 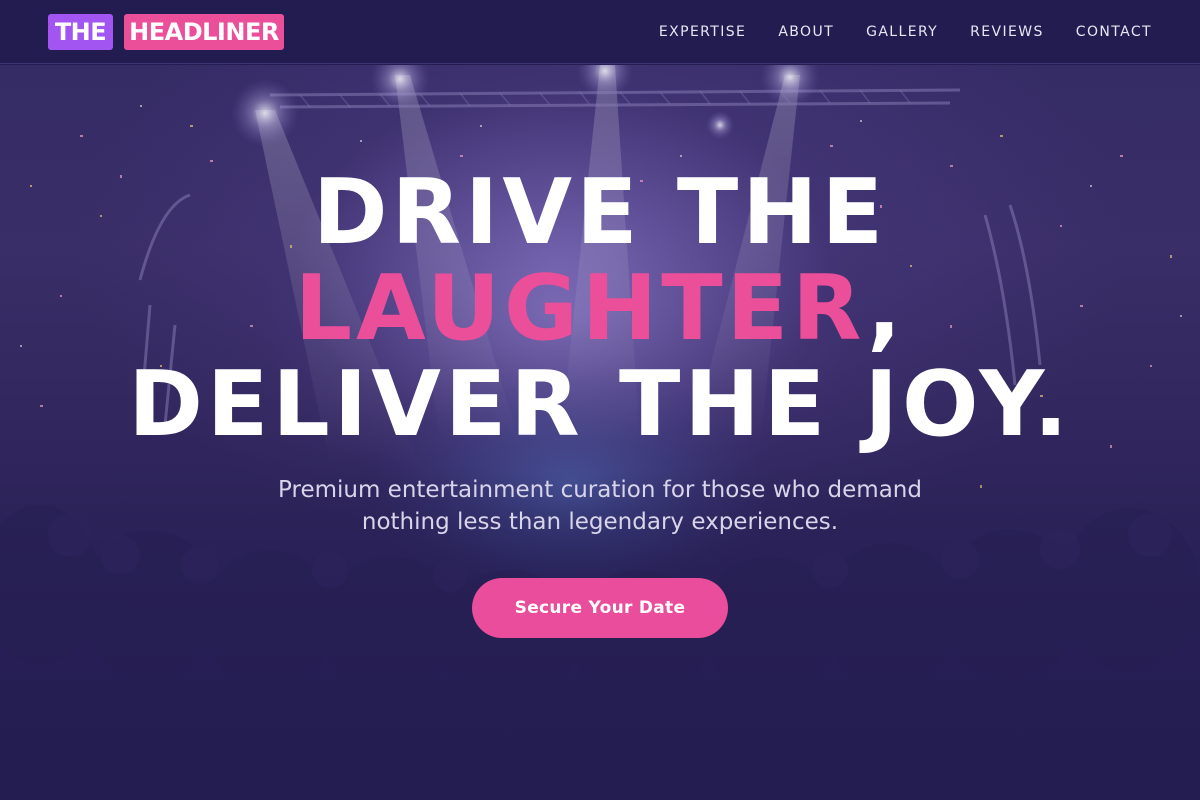 What do you see at coordinates (1007, 32) in the screenshot?
I see `nav-link-reviews: REVIEWS` at bounding box center [1007, 32].